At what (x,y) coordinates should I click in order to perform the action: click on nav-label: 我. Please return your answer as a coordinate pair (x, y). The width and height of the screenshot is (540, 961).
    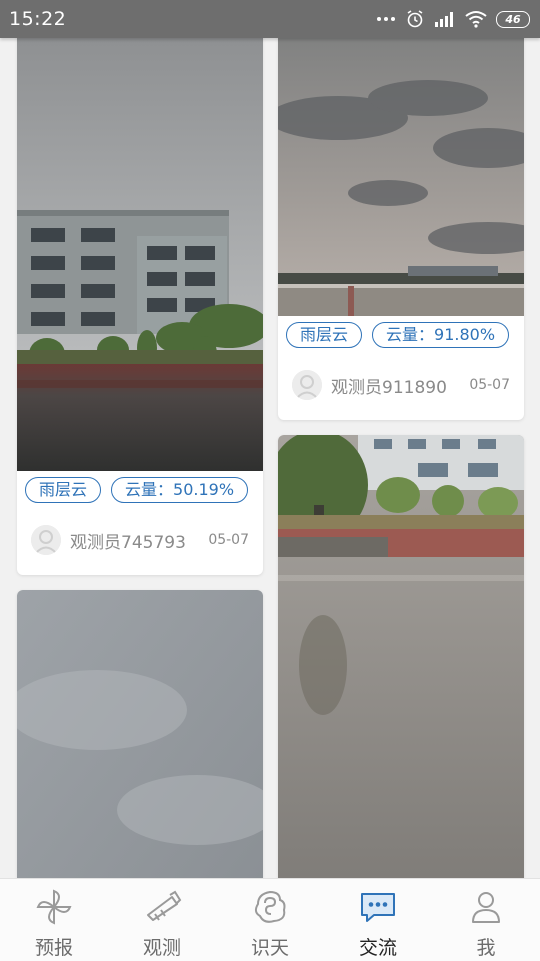
    Looking at the image, I should click on (486, 948).